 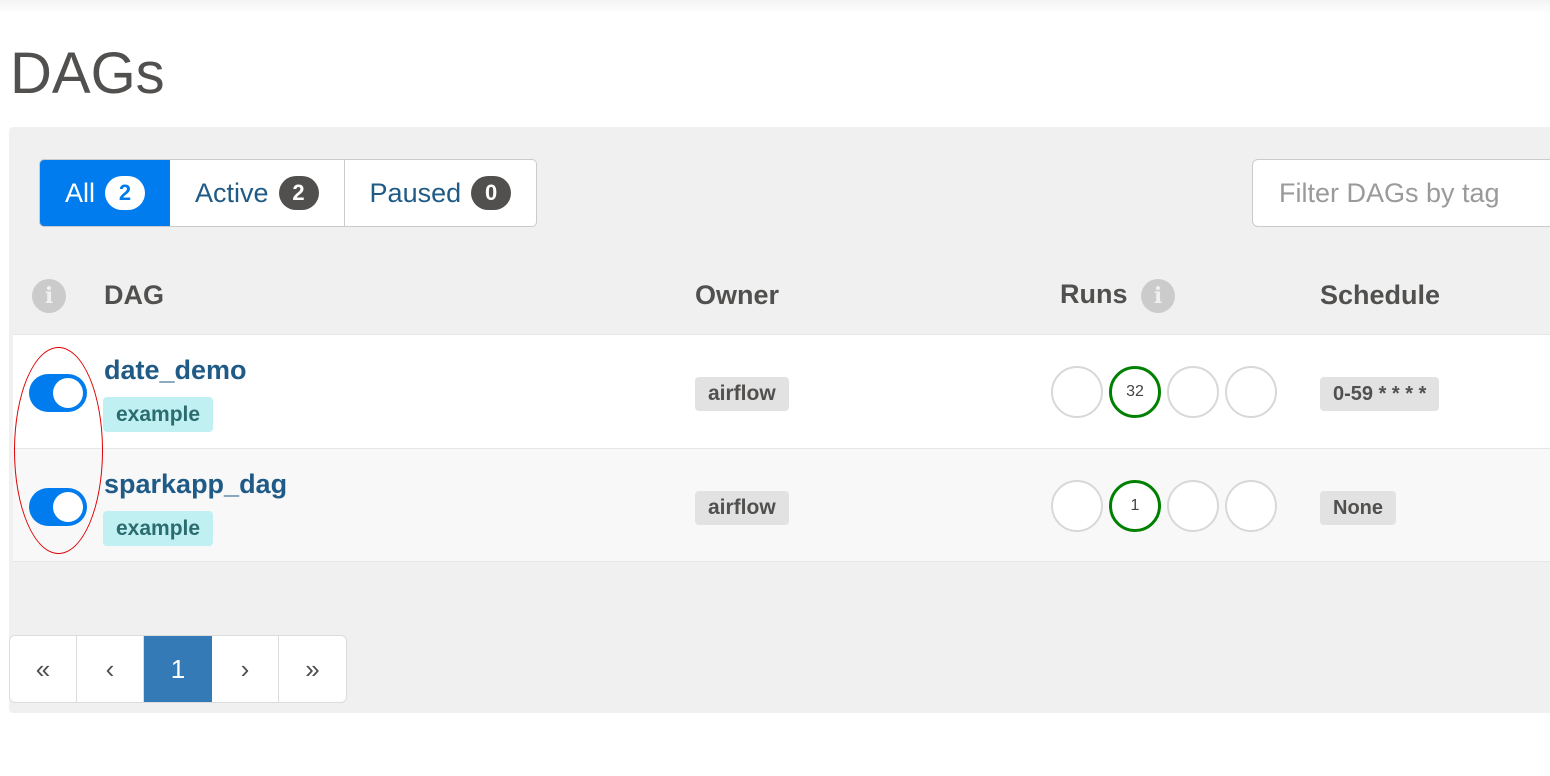 I want to click on filter-paused-button: Paused 0, so click(x=441, y=193).